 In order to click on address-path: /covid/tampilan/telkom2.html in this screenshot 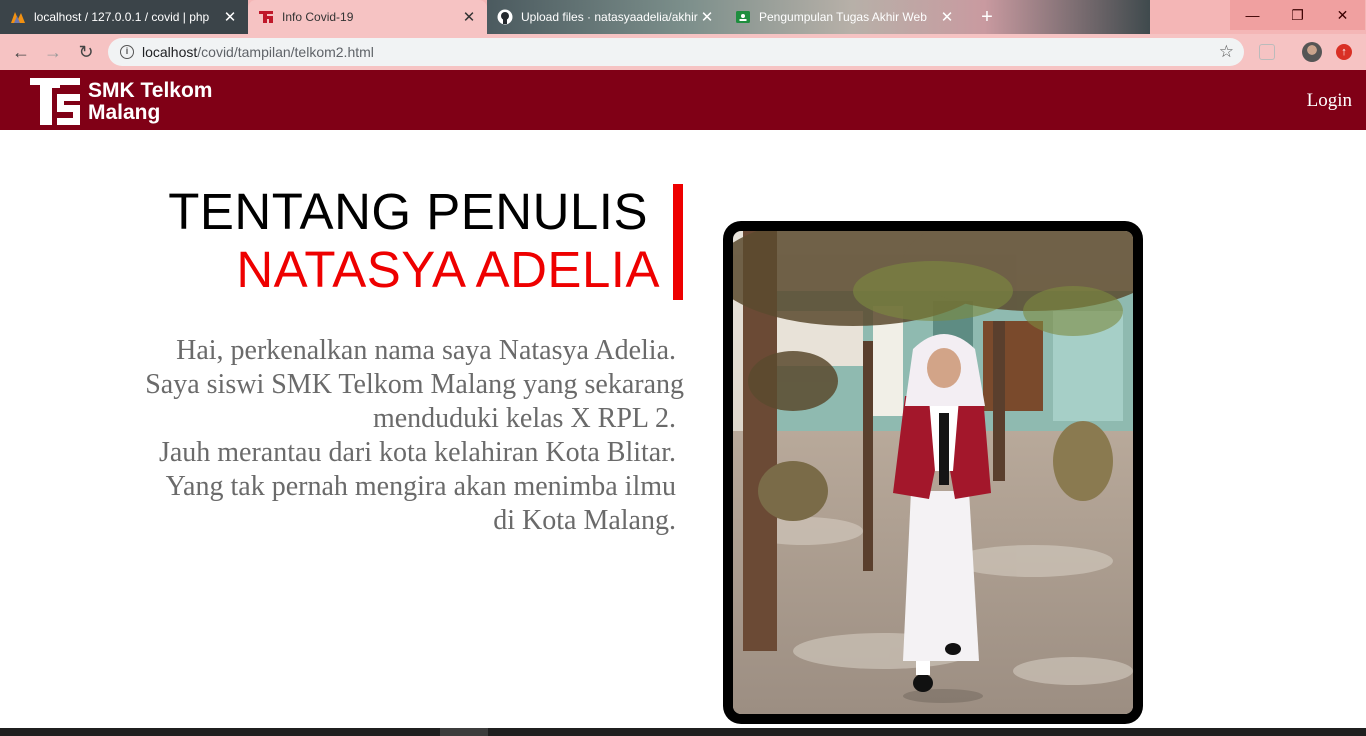, I will do `click(285, 52)`.